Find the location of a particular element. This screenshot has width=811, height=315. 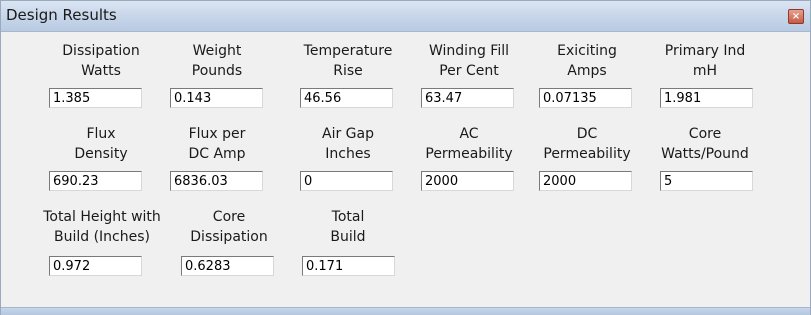

input-weight-pounds is located at coordinates (216, 98).